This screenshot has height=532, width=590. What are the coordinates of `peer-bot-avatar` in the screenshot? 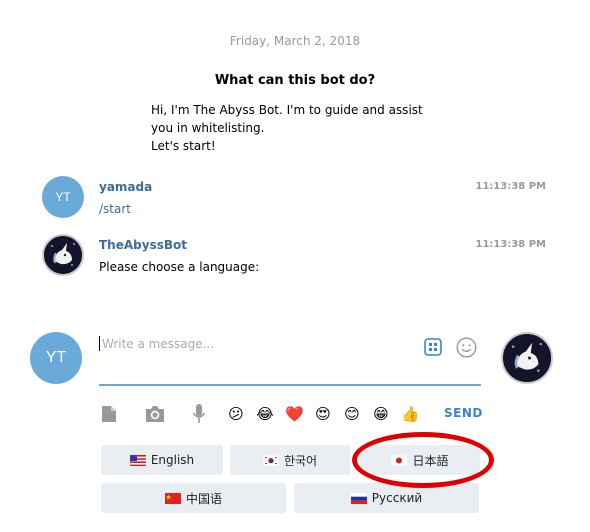 It's located at (527, 358).